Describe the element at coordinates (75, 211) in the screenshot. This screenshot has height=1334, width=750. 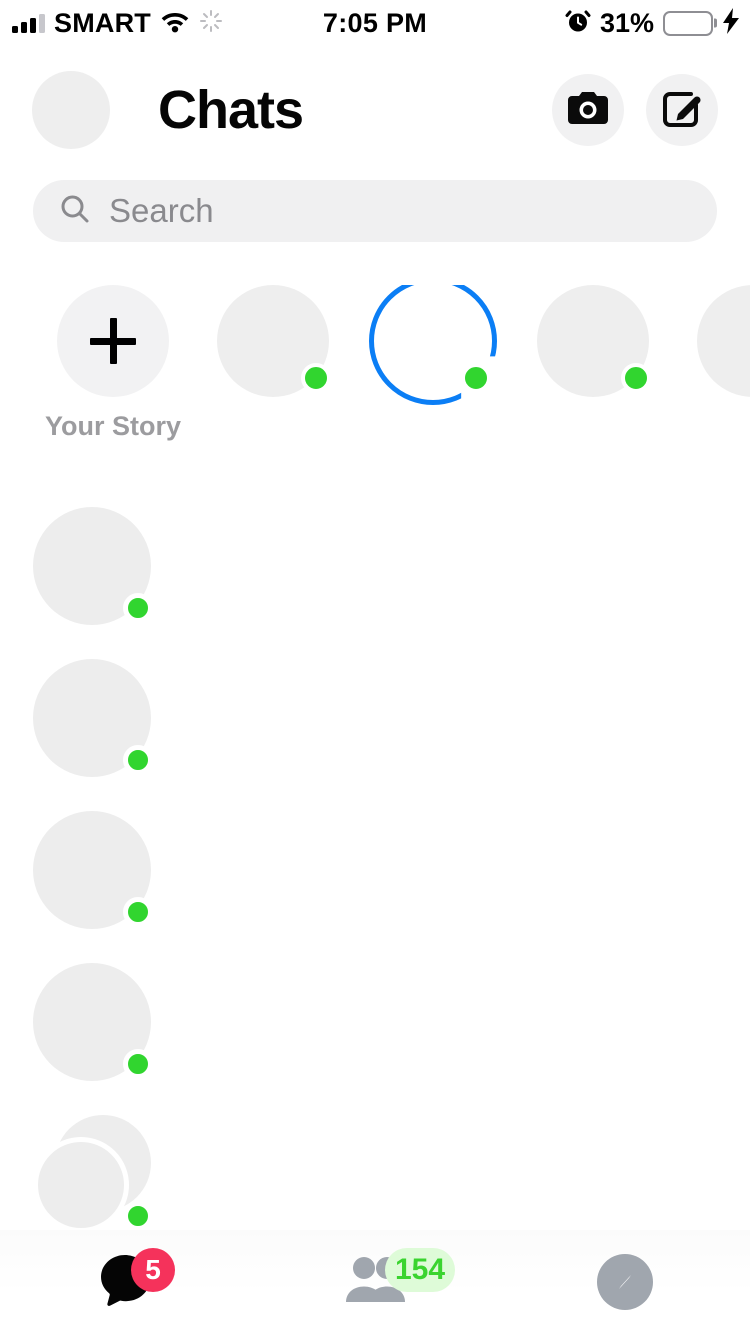
I see `search-icon` at that location.